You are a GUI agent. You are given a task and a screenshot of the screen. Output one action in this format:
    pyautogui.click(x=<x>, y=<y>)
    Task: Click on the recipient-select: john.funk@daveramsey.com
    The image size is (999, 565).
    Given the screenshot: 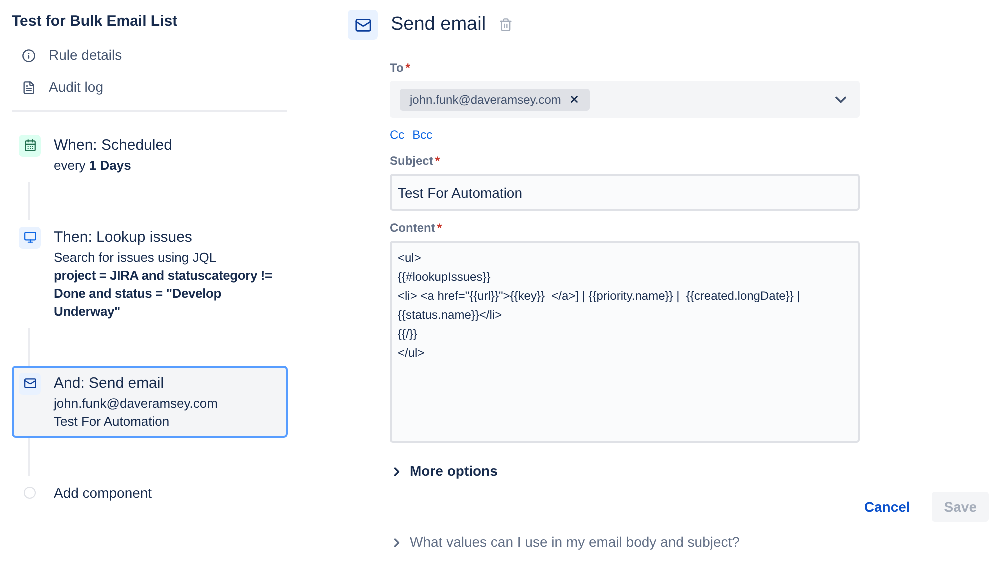 What is the action you would take?
    pyautogui.click(x=625, y=99)
    